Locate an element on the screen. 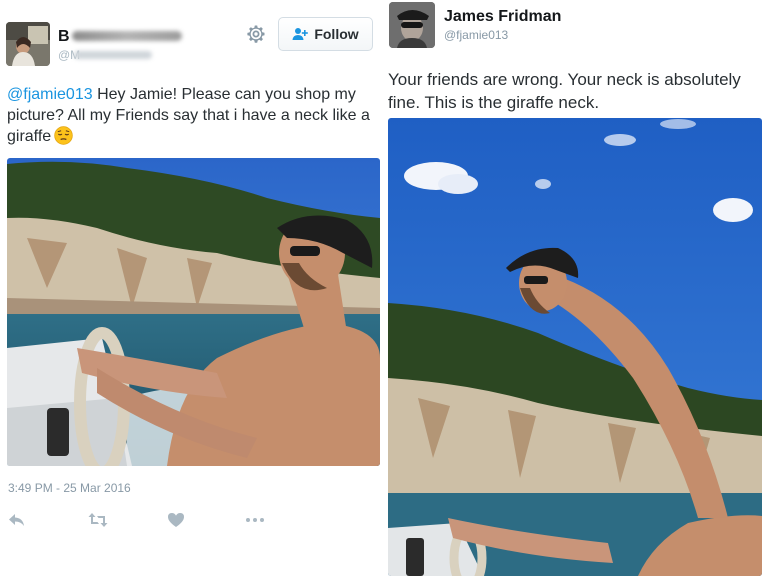 This screenshot has height=576, width=768. gear-icon is located at coordinates (256, 34).